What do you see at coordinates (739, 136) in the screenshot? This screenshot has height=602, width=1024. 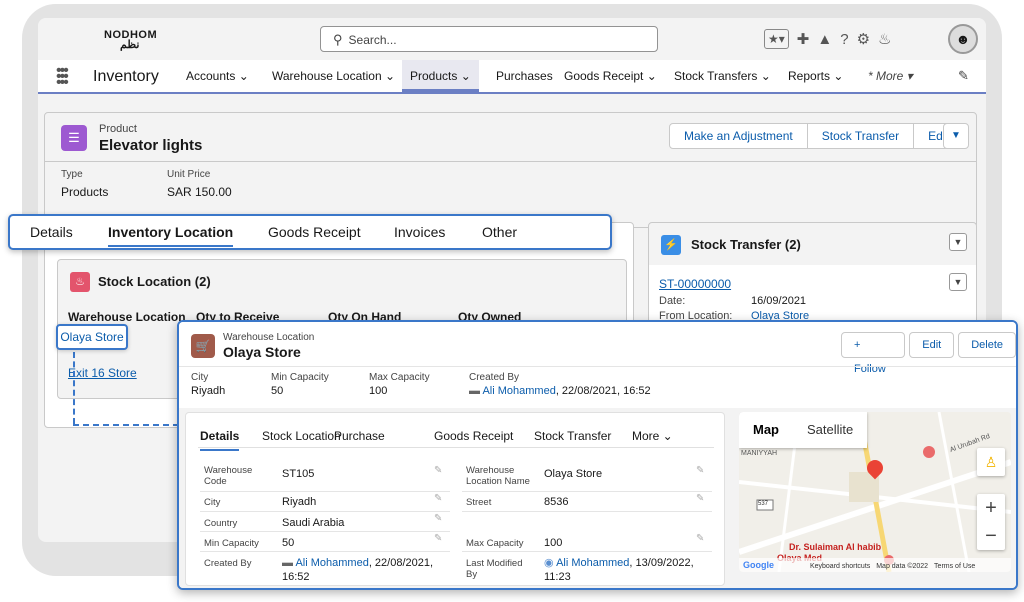 I see `make-adjustment-button: Make an Adjustment` at bounding box center [739, 136].